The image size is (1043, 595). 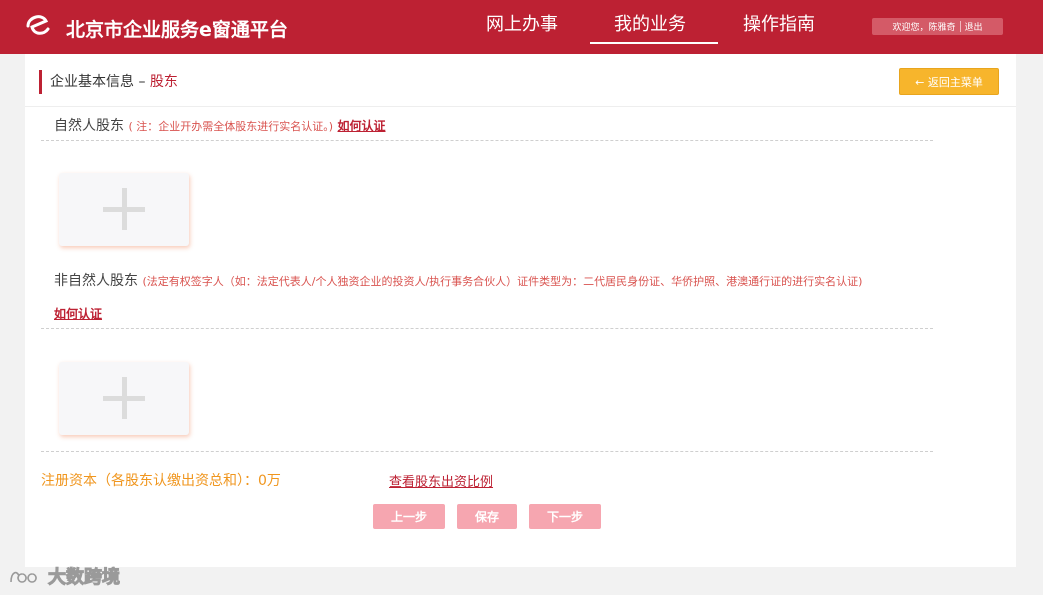 I want to click on user-divider, so click(x=960, y=26).